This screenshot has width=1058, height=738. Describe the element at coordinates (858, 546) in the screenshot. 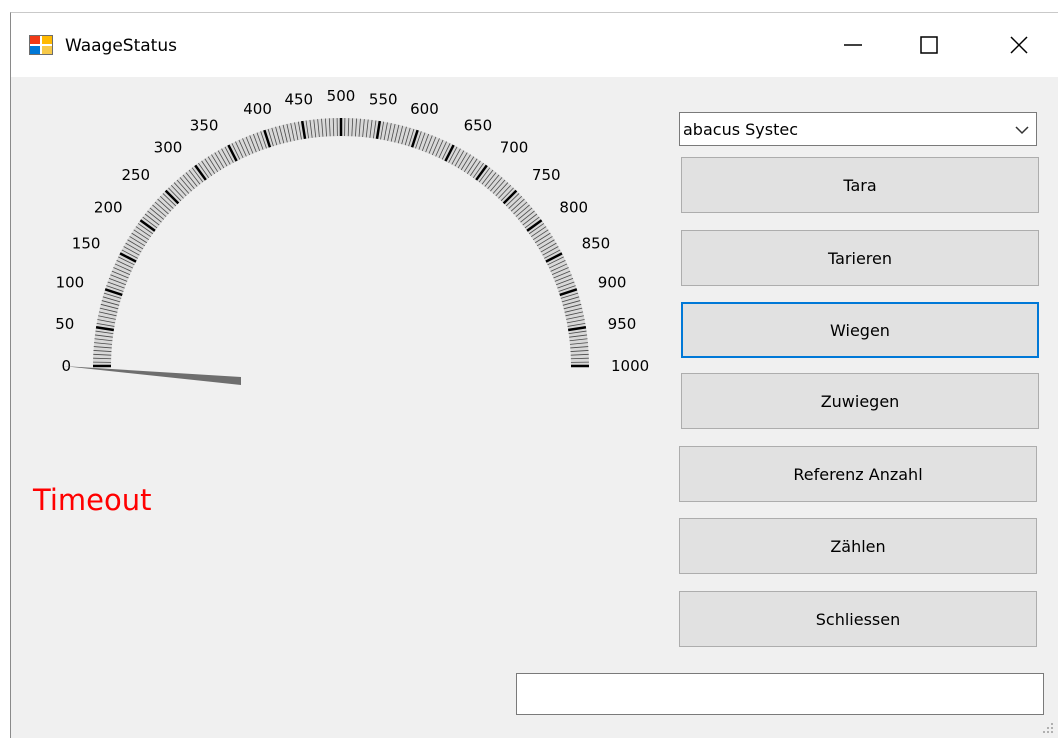

I see `zaehlen-button: Zählen` at that location.